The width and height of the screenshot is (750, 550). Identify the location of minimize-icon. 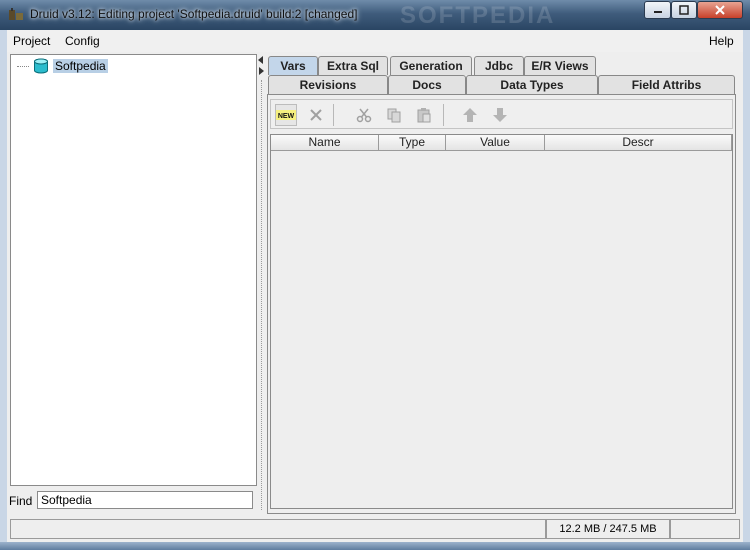
(657, 12).